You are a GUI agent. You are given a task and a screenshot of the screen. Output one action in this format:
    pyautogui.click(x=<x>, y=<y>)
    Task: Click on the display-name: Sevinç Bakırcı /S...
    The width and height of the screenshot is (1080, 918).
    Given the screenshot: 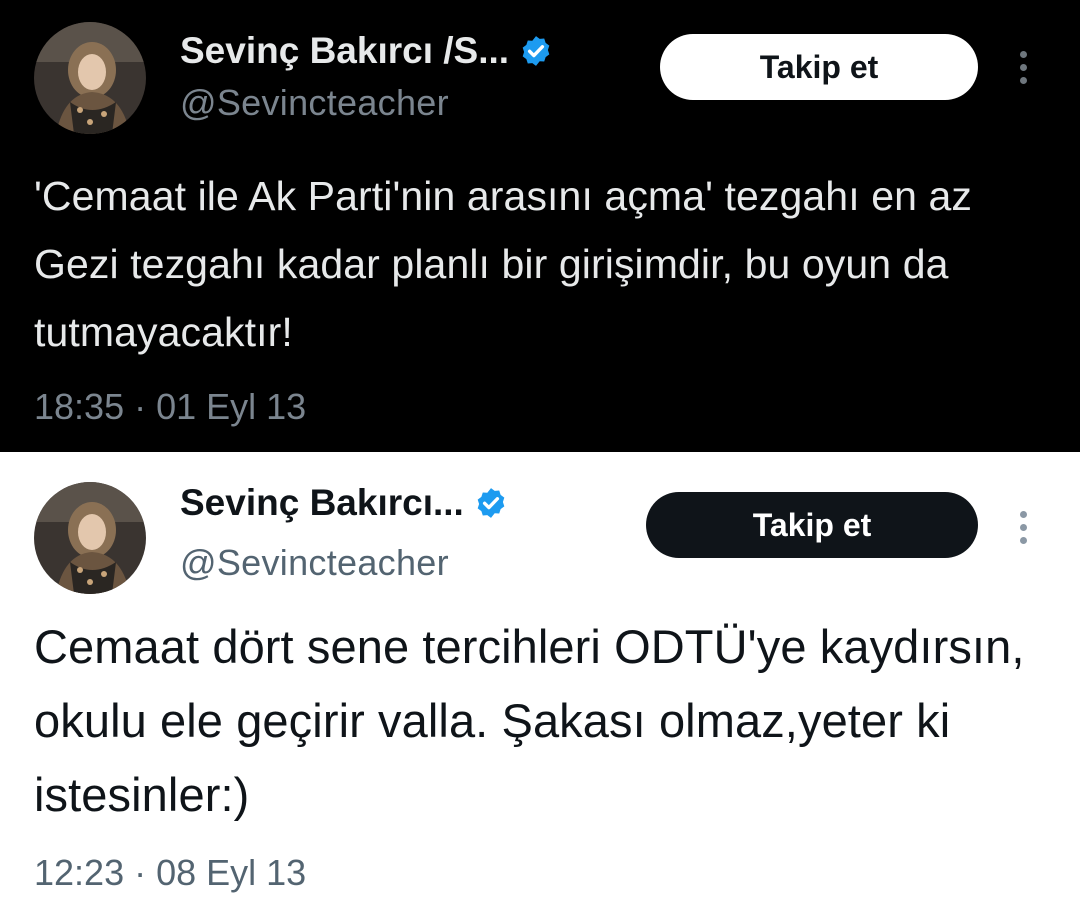 What is the action you would take?
    pyautogui.click(x=344, y=51)
    